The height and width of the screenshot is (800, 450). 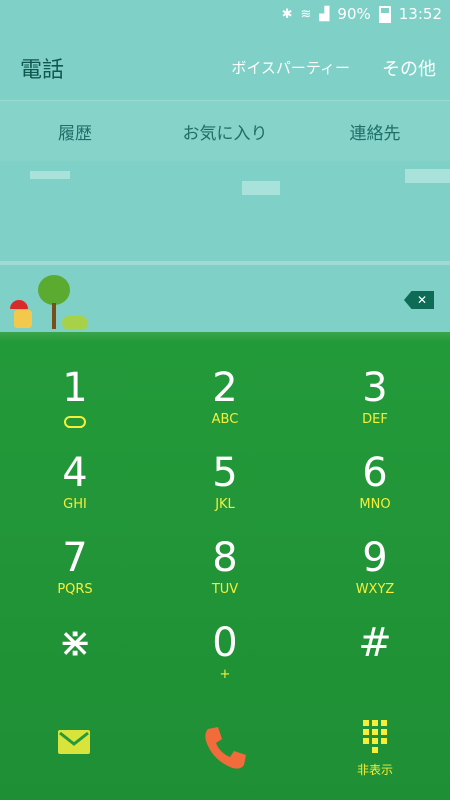 What do you see at coordinates (54, 290) in the screenshot?
I see `tree-icon` at bounding box center [54, 290].